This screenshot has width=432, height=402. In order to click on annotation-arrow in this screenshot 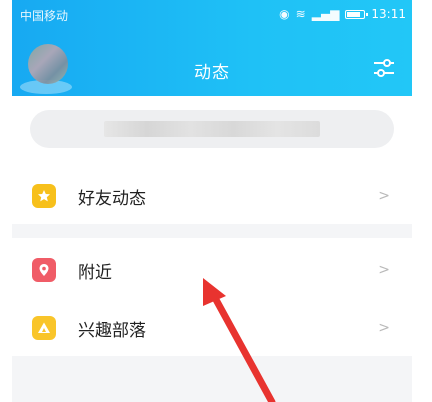, I will do `click(239, 340)`.